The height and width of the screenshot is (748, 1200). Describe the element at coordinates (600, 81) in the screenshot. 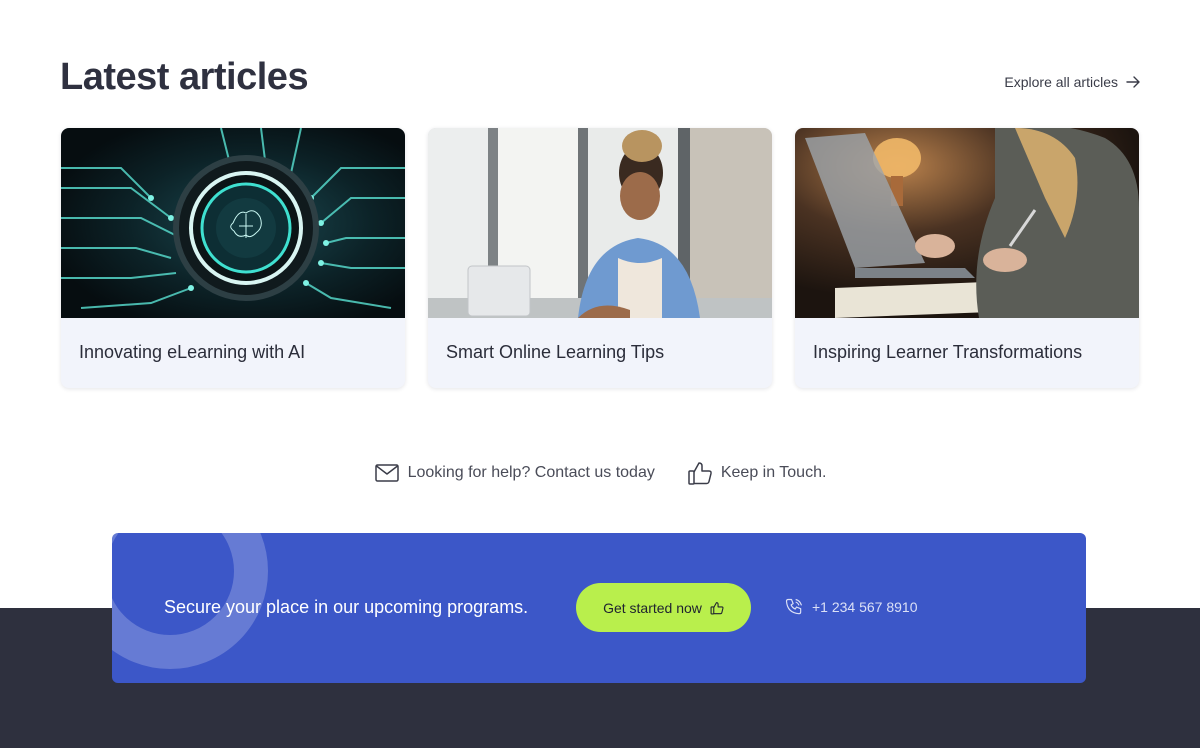

I see `articles-header: Latest articles Explore all articles` at that location.